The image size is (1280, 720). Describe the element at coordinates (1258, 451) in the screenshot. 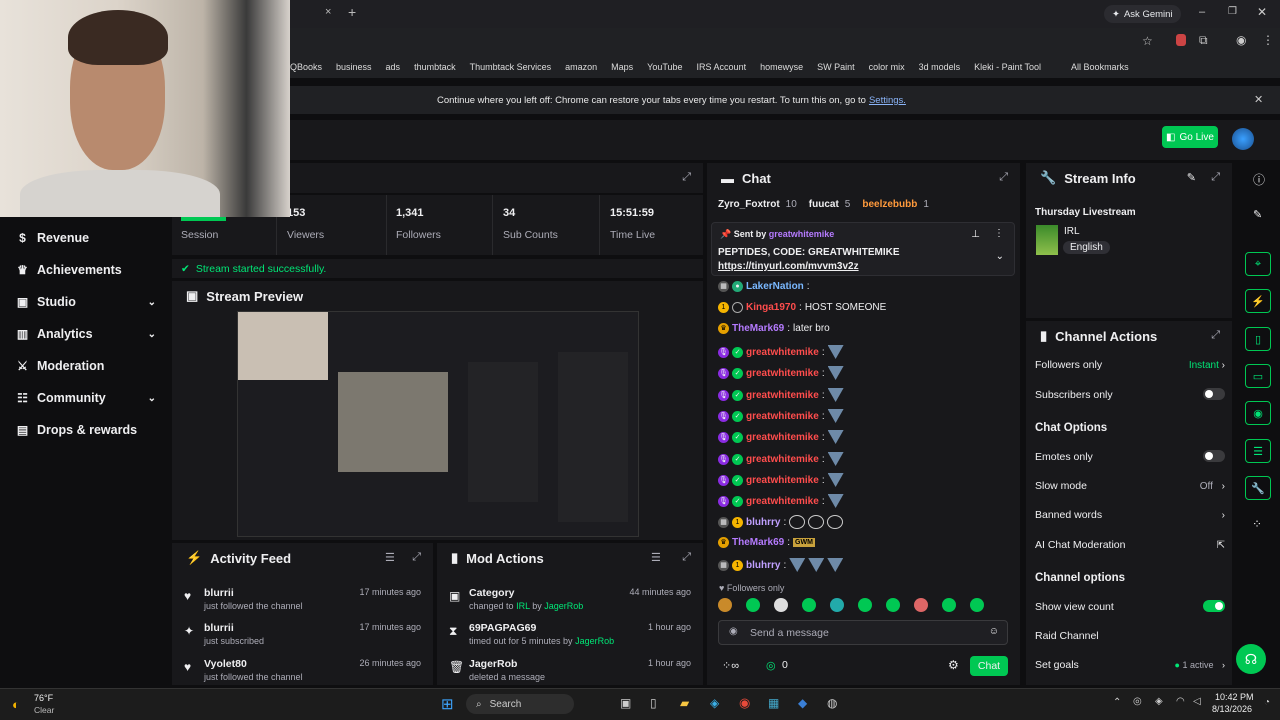

I see `rail-button-list: ☰` at that location.